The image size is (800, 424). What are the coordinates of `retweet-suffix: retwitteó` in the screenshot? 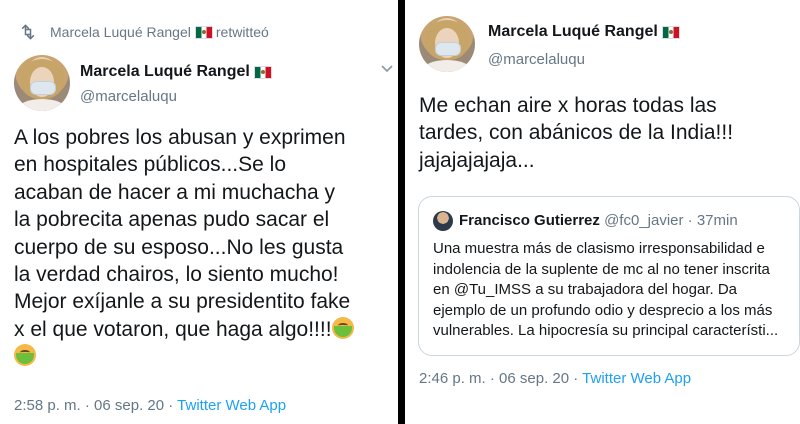 It's located at (242, 32).